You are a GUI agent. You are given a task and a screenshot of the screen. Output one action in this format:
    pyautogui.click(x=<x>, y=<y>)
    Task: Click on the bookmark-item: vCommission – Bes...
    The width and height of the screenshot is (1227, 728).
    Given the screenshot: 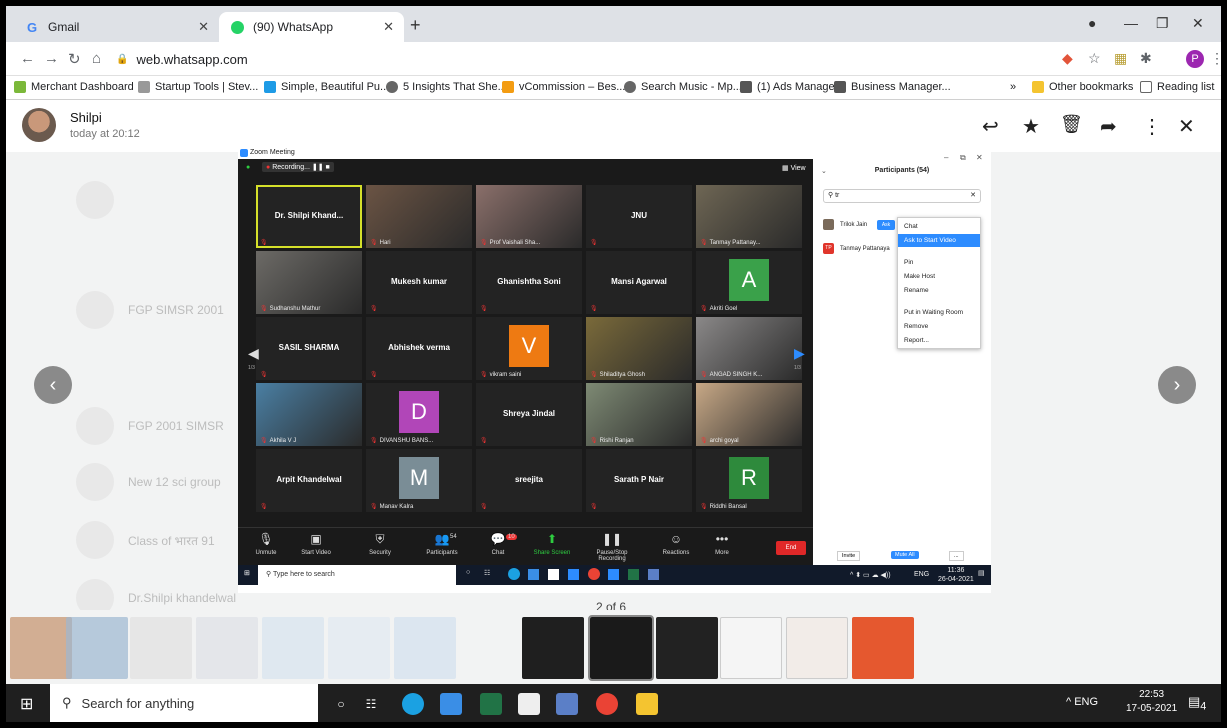 What is the action you would take?
    pyautogui.click(x=563, y=87)
    